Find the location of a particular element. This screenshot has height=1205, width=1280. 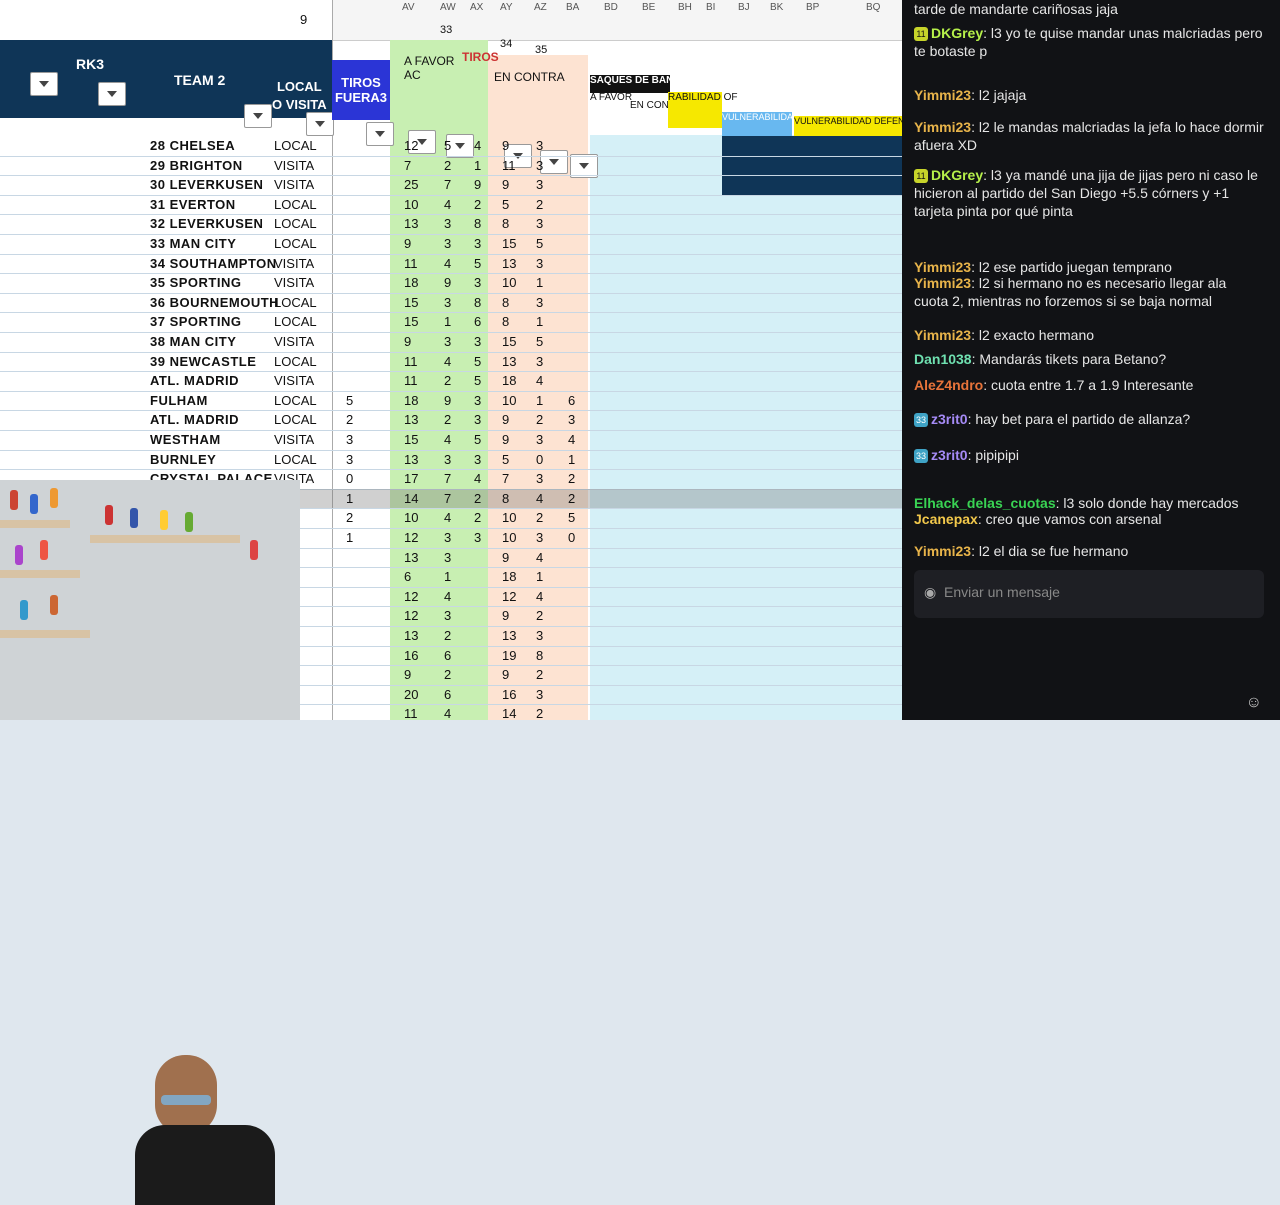

team-cell: 38 MAN CITY is located at coordinates (193, 341).